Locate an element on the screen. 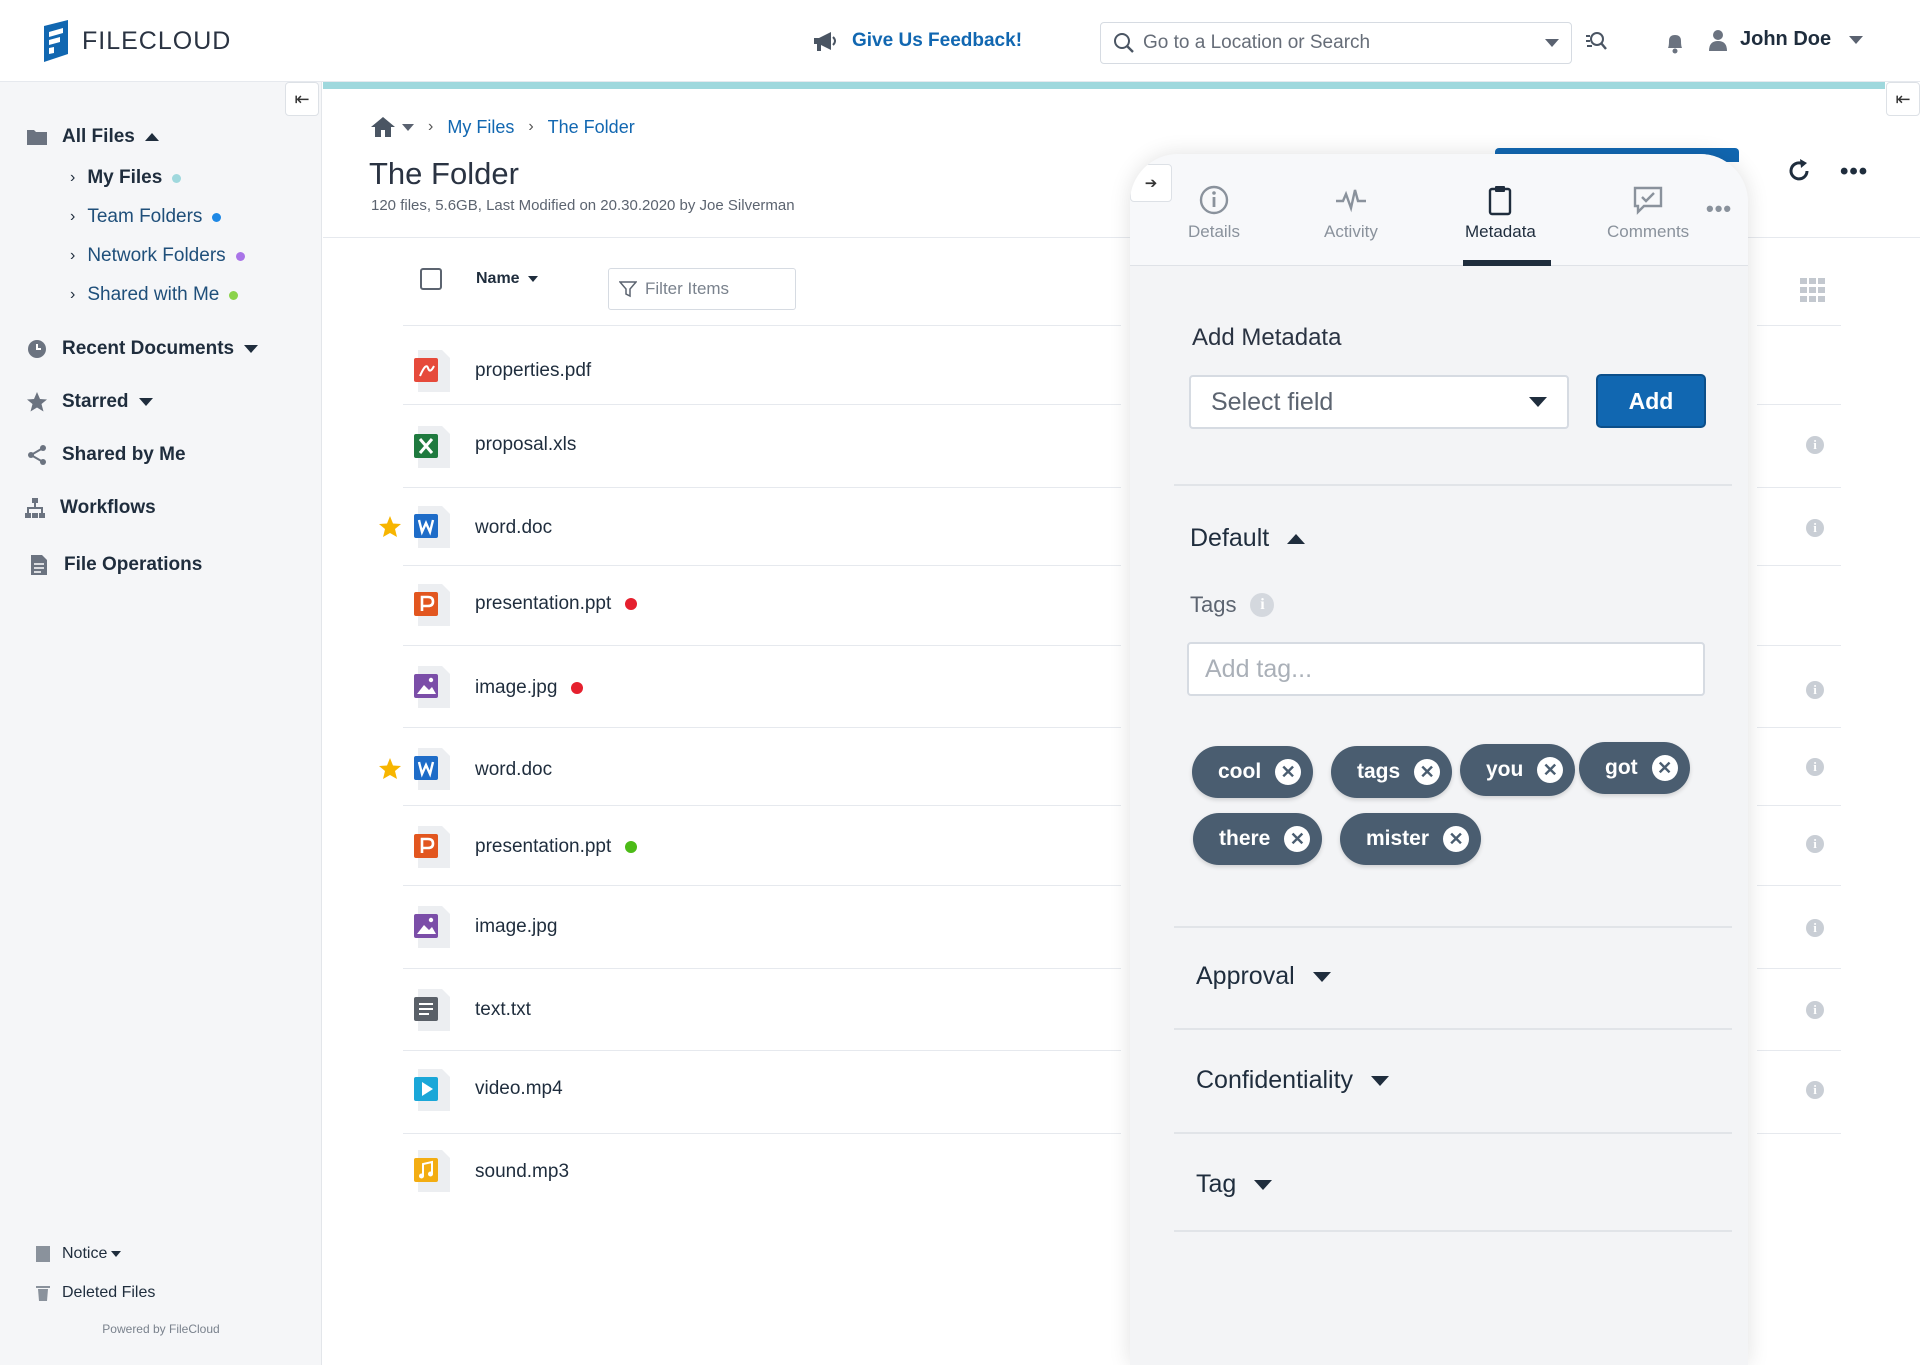 Image resolution: width=1920 pixels, height=1365 pixels. sidebar-item-shared-by-me: Shared by Me is located at coordinates (106, 455).